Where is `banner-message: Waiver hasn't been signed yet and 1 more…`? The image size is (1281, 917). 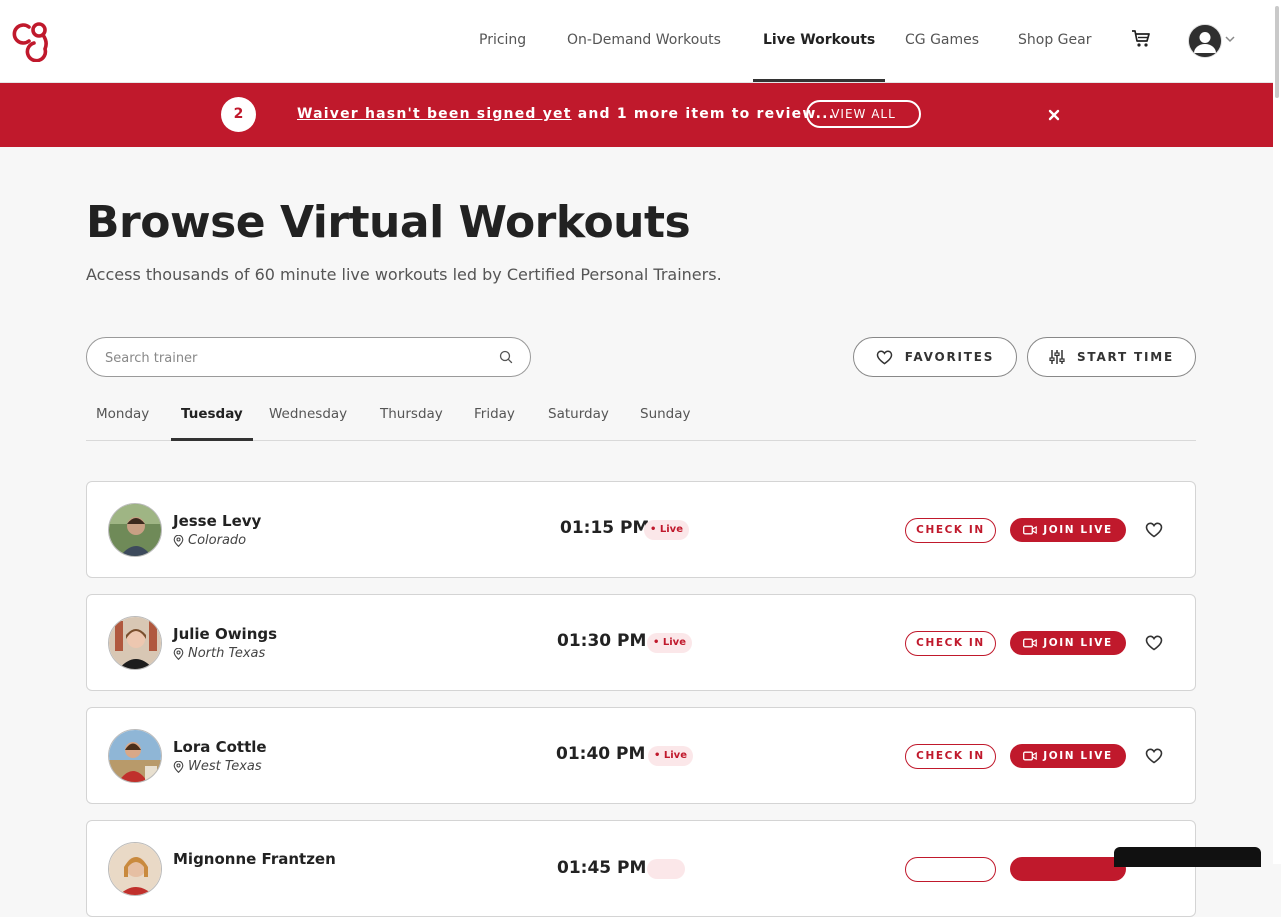 banner-message: Waiver hasn't been signed yet and 1 more… is located at coordinates (566, 114).